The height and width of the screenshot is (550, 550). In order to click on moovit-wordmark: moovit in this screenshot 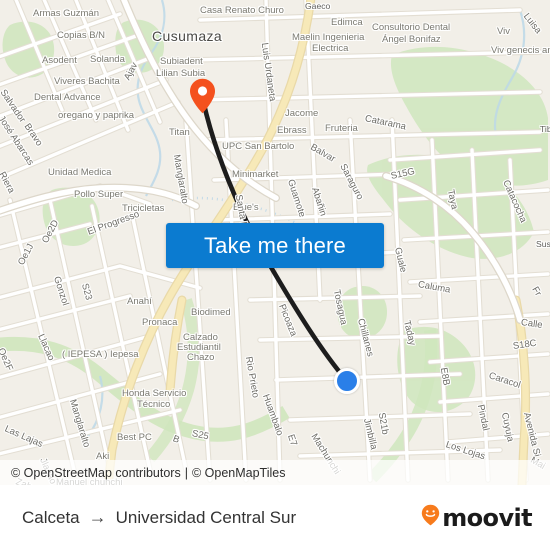, I will do `click(487, 517)`.